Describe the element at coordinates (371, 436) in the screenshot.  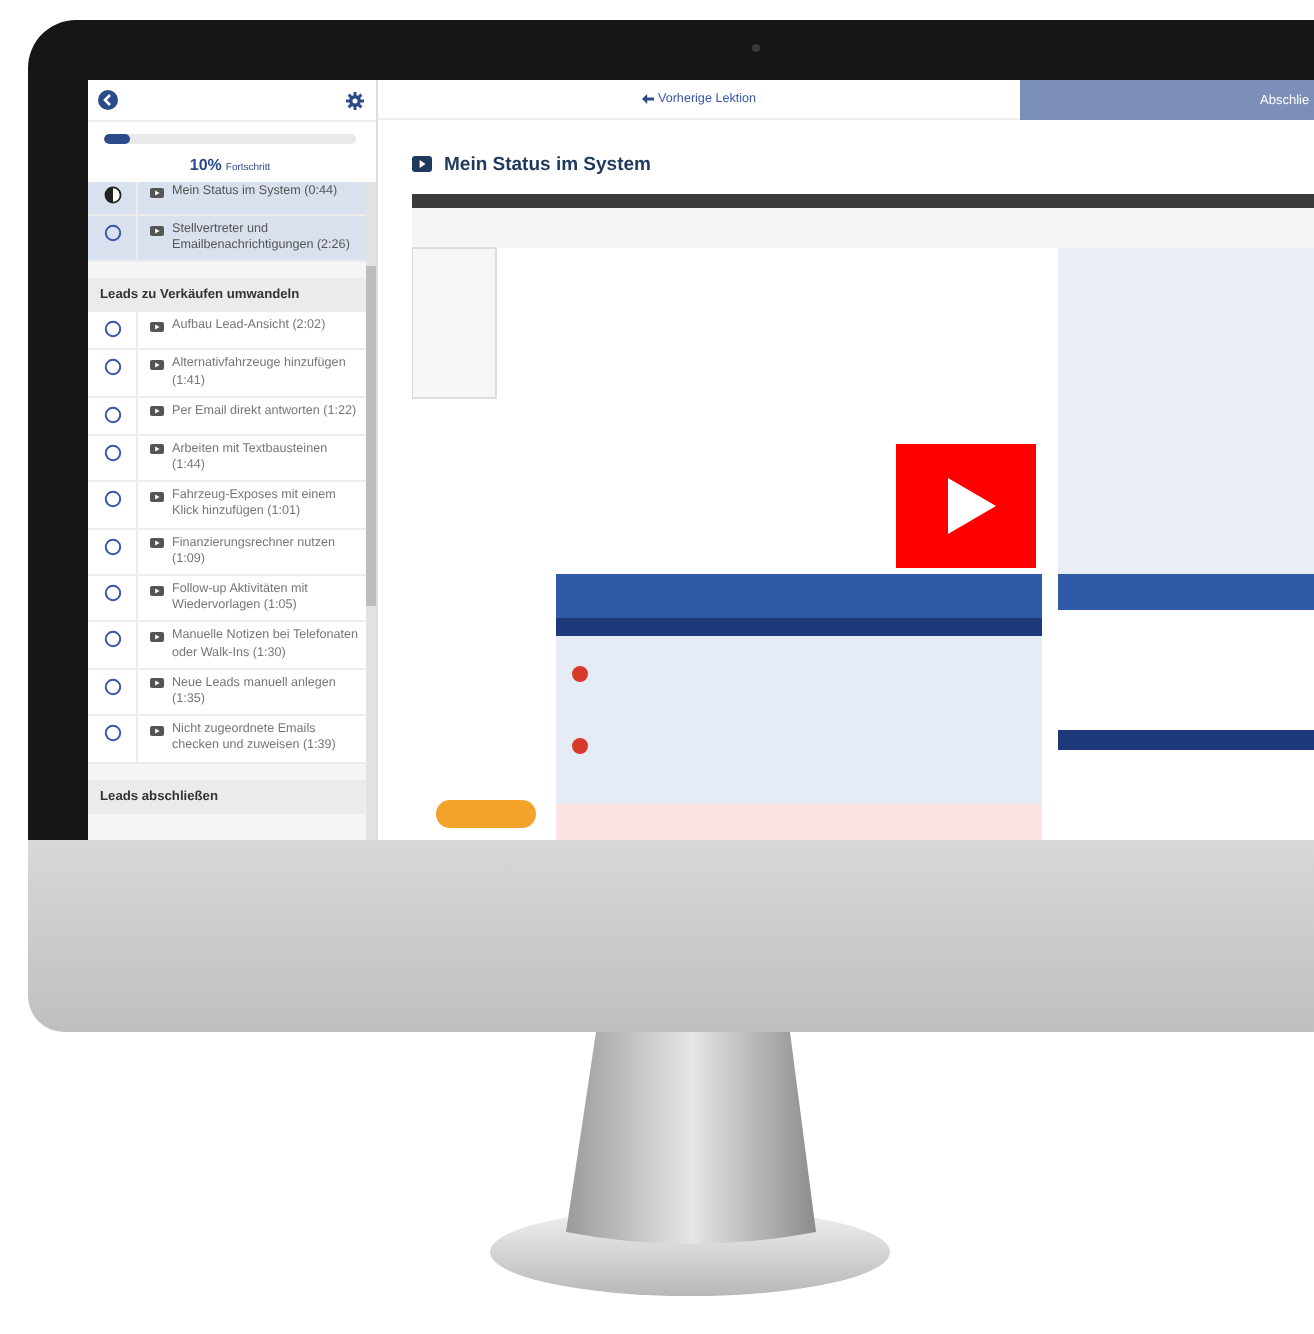
I see `scrollbar-thumb` at that location.